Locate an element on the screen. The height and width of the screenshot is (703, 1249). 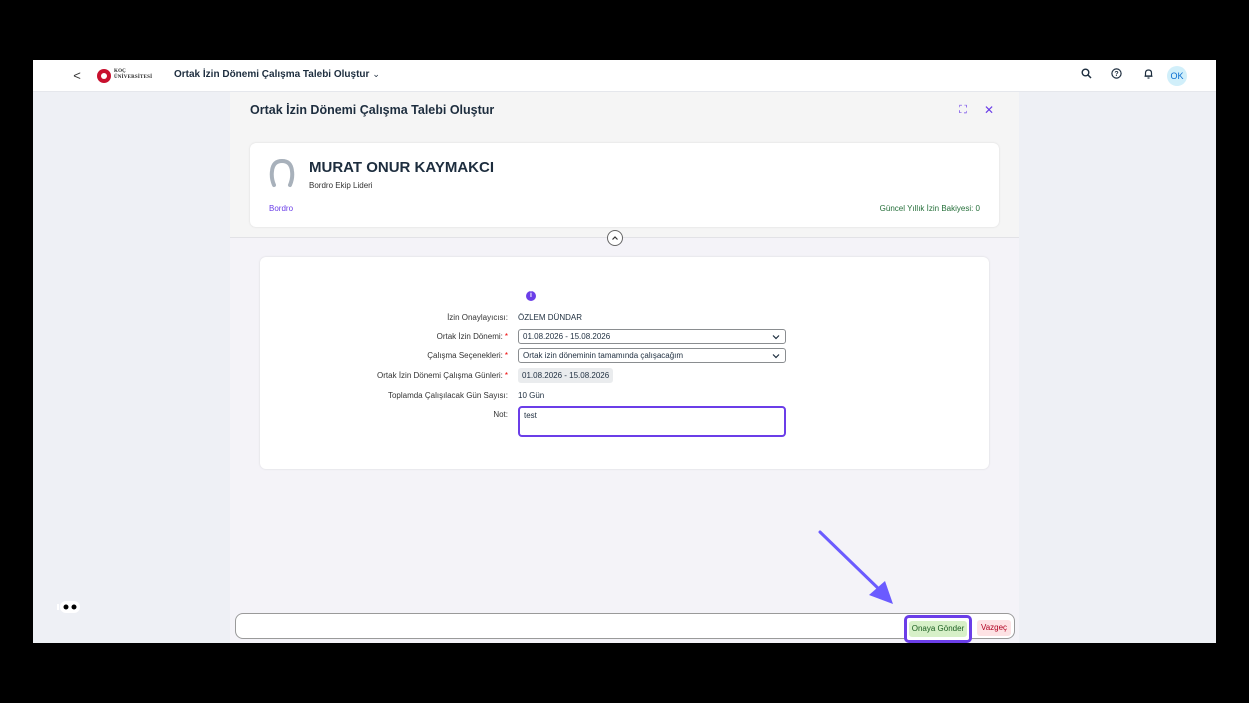
side-widget-icon is located at coordinates (69, 607).